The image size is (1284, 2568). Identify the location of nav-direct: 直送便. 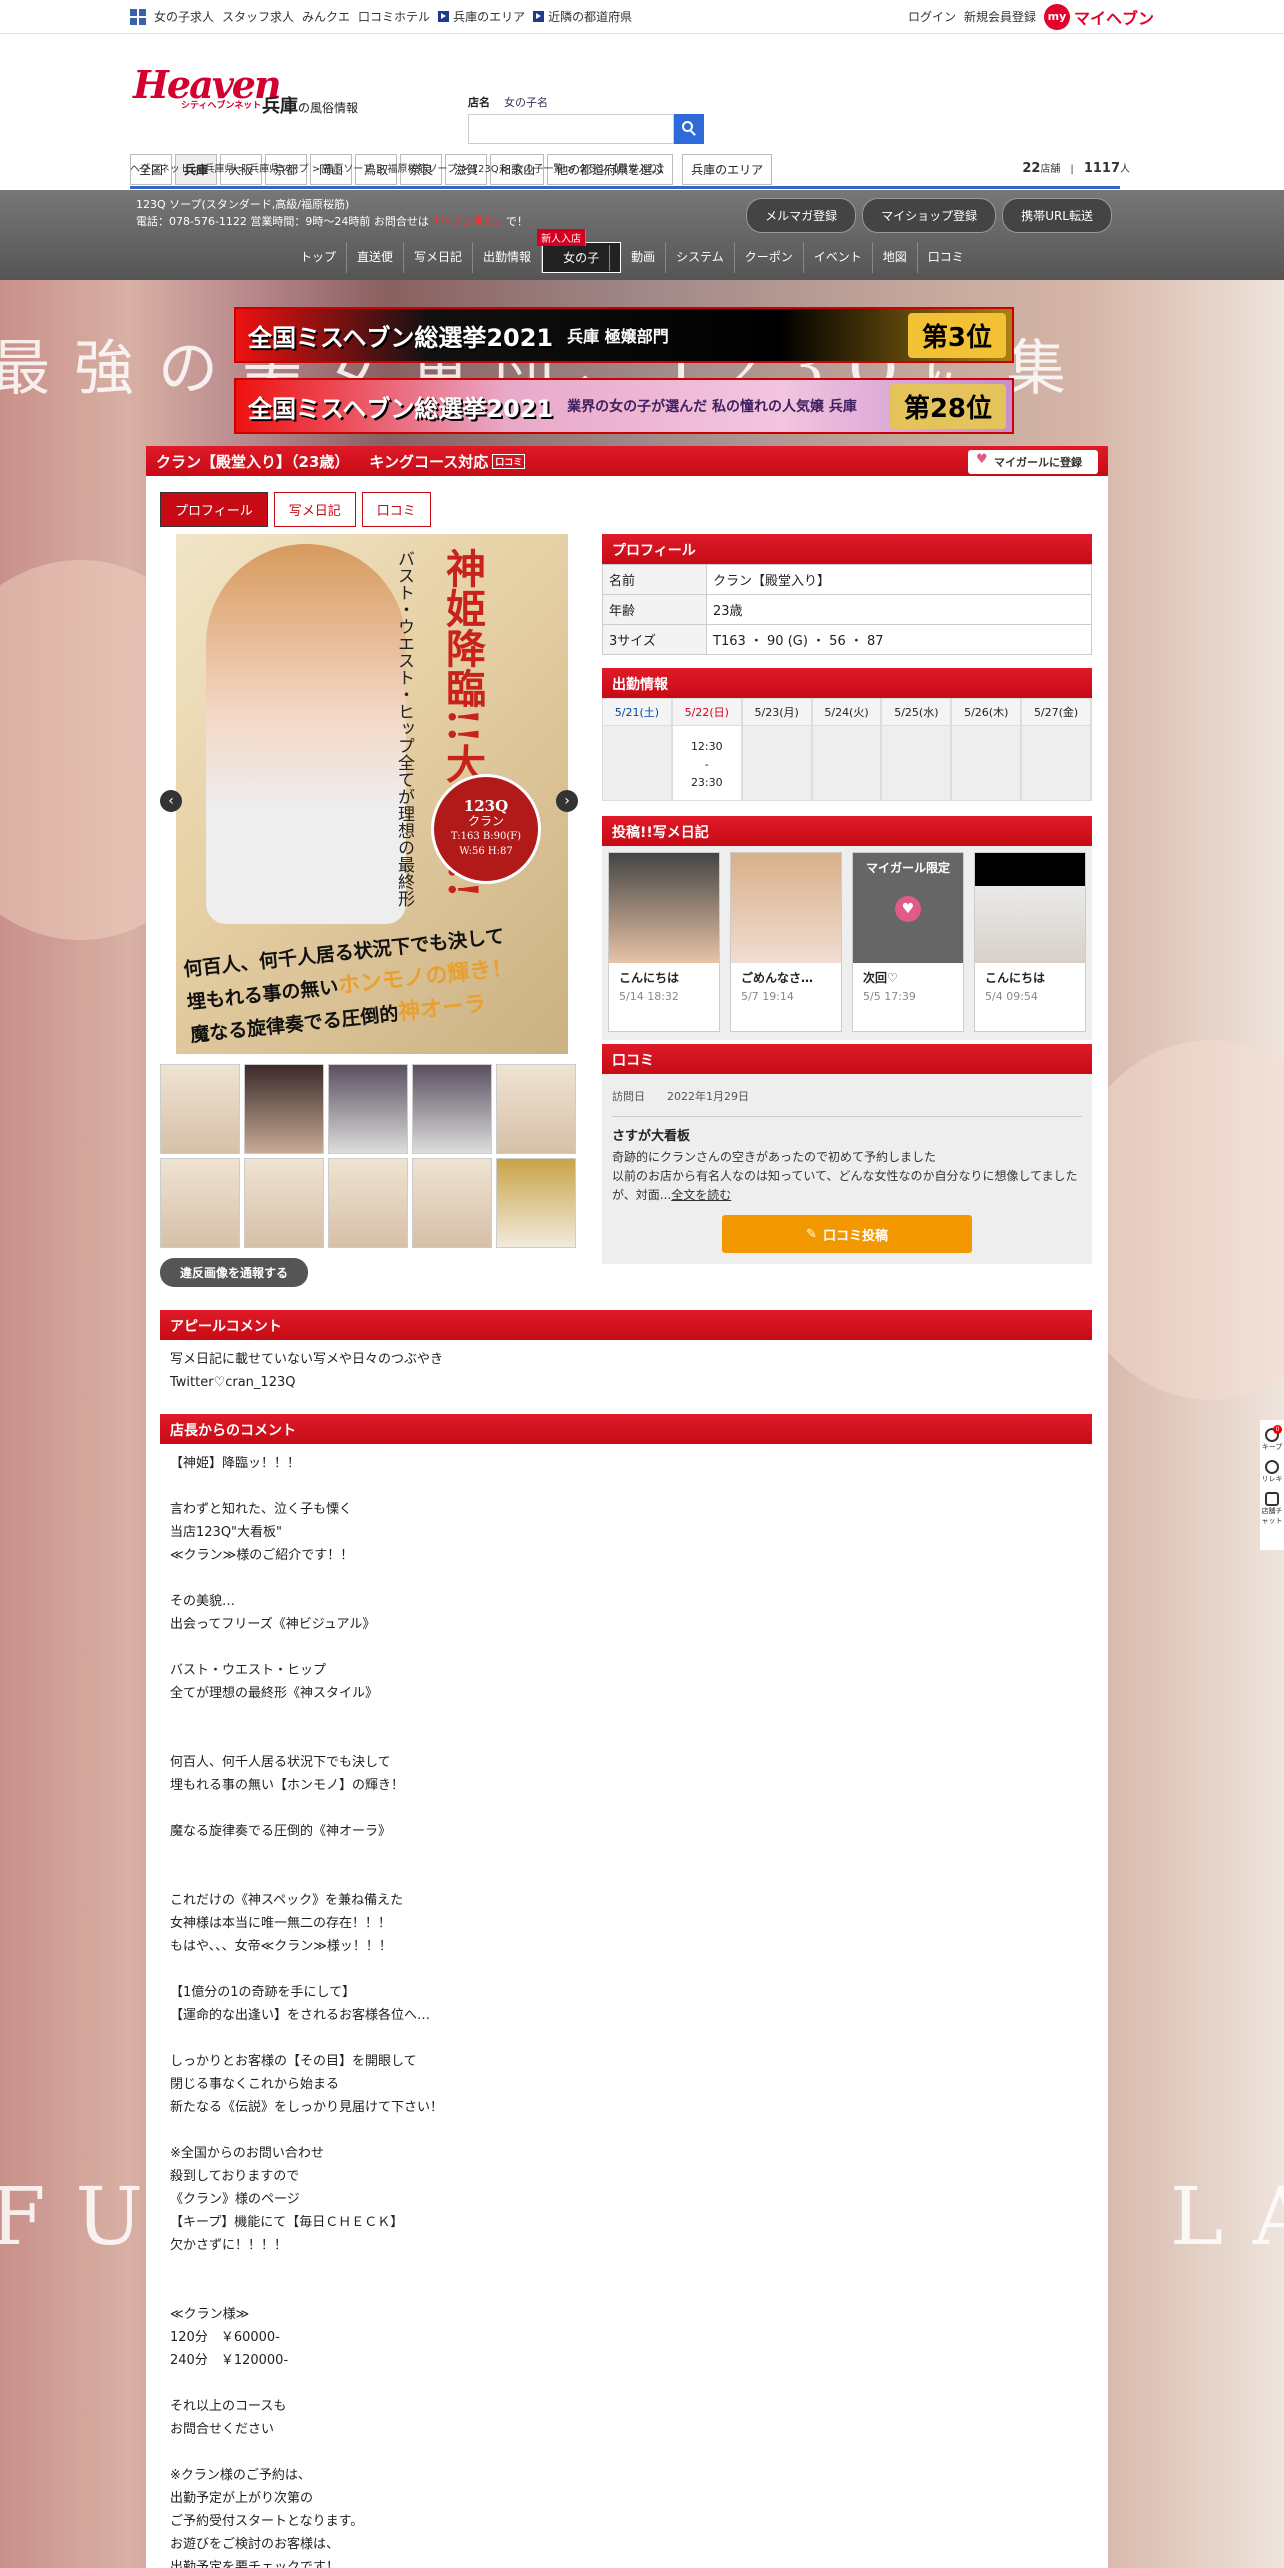
(376, 257).